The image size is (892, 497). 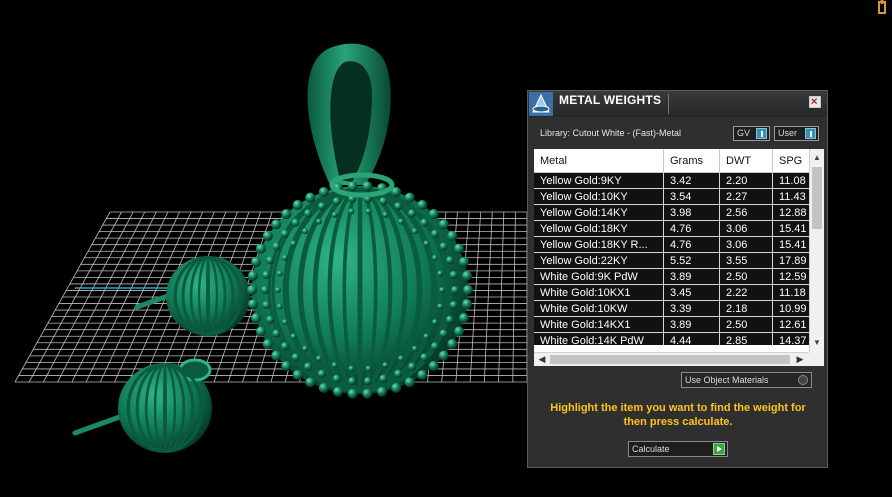 I want to click on metal-cell: White Gold:14K PdW, so click(x=599, y=339).